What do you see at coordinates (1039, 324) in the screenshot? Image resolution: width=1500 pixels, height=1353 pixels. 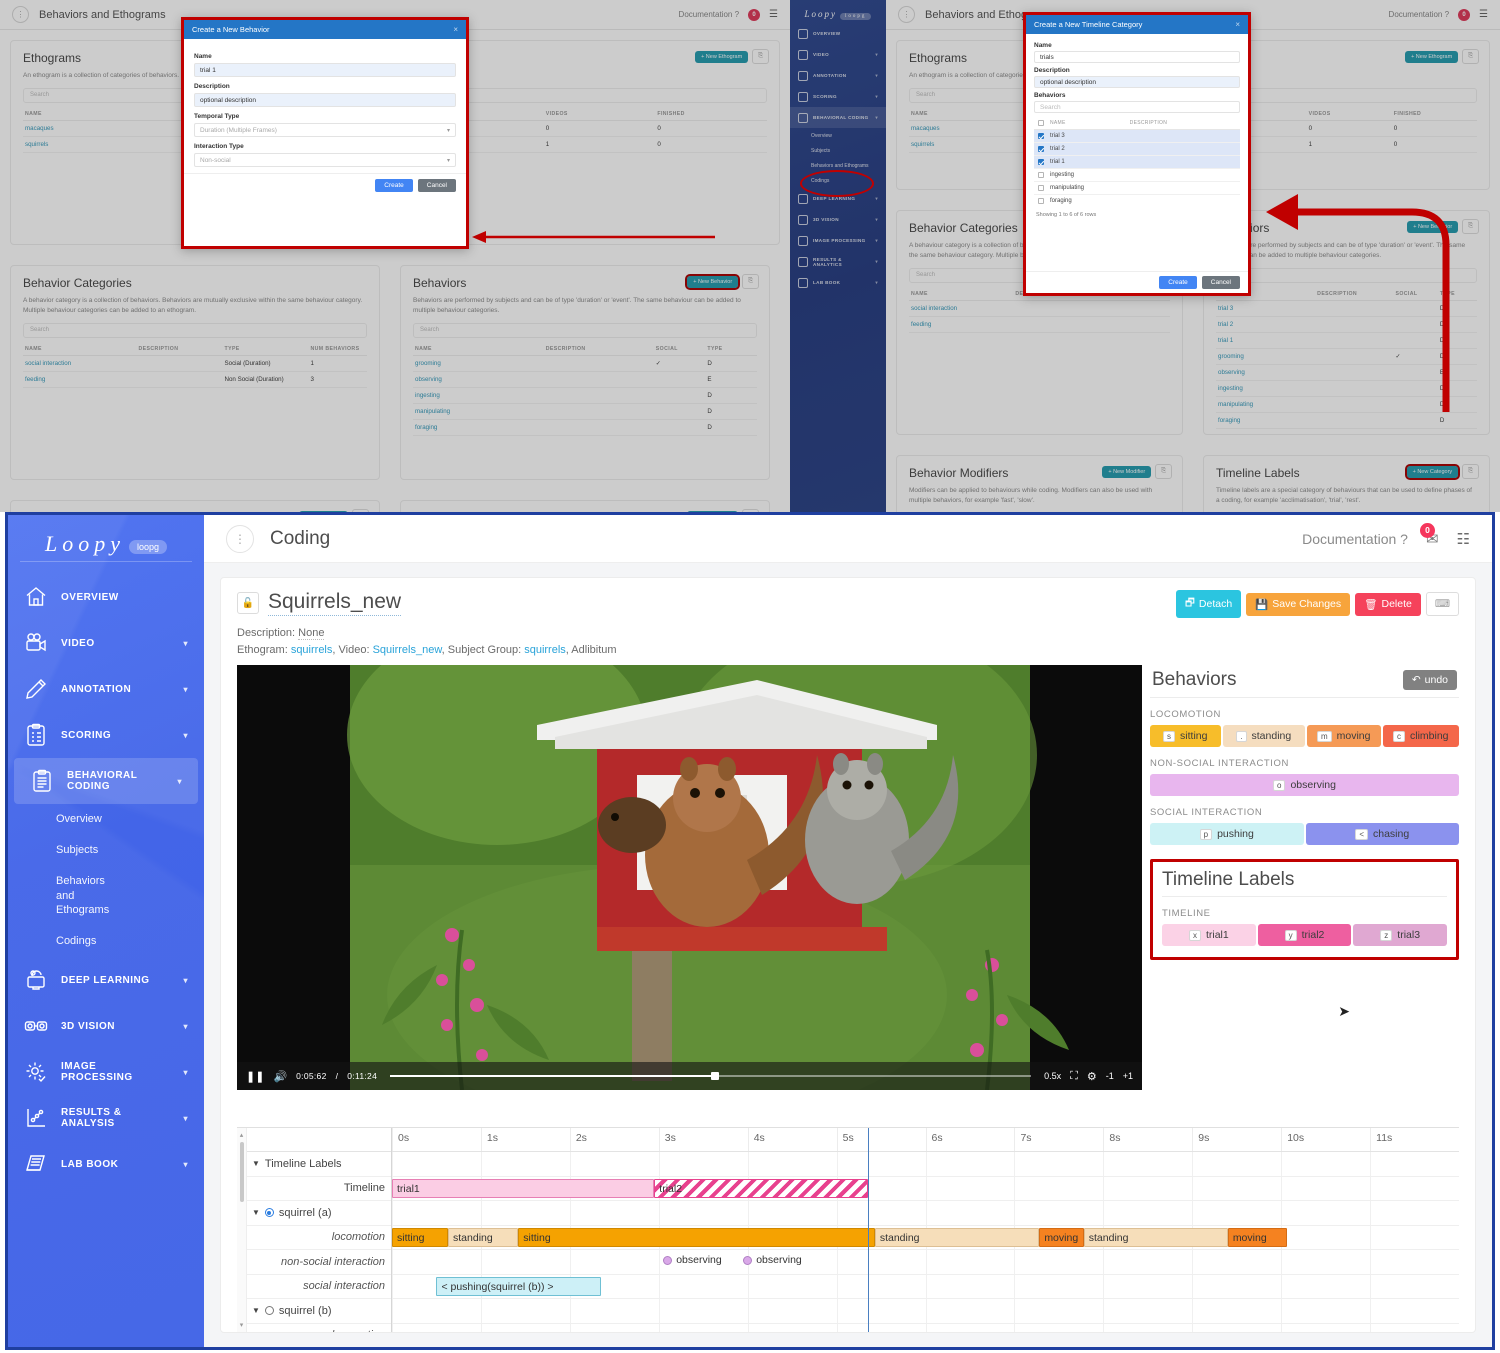 I see `table-row: feeding` at bounding box center [1039, 324].